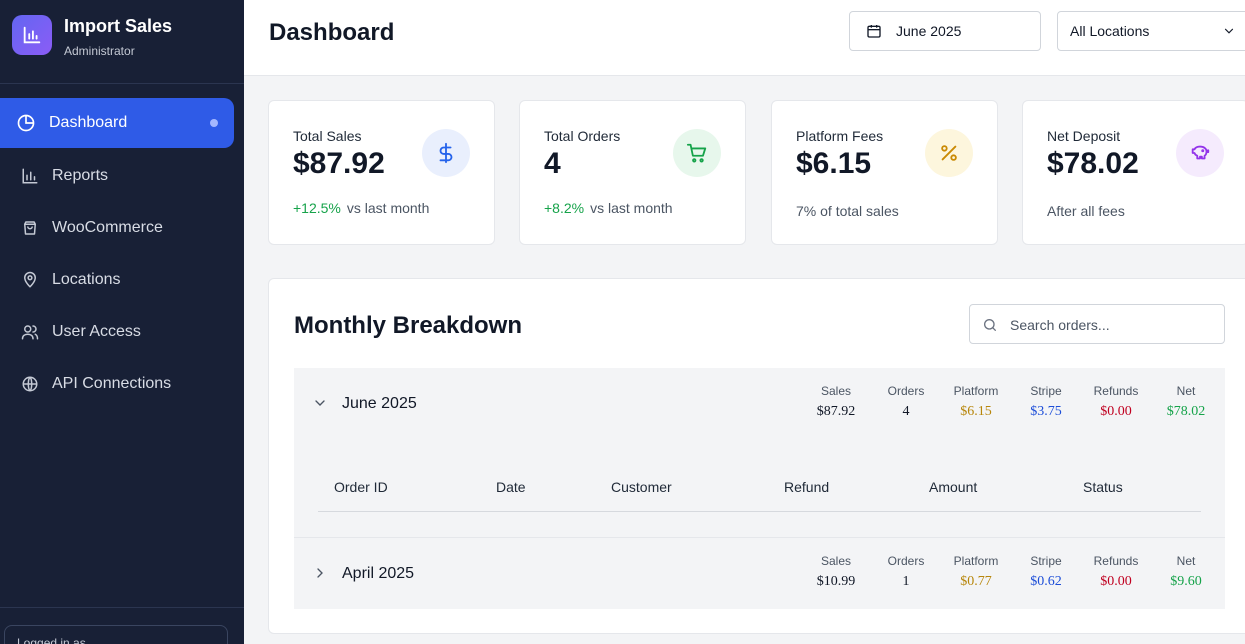  I want to click on sidebar-item-reports: Reports, so click(122, 176).